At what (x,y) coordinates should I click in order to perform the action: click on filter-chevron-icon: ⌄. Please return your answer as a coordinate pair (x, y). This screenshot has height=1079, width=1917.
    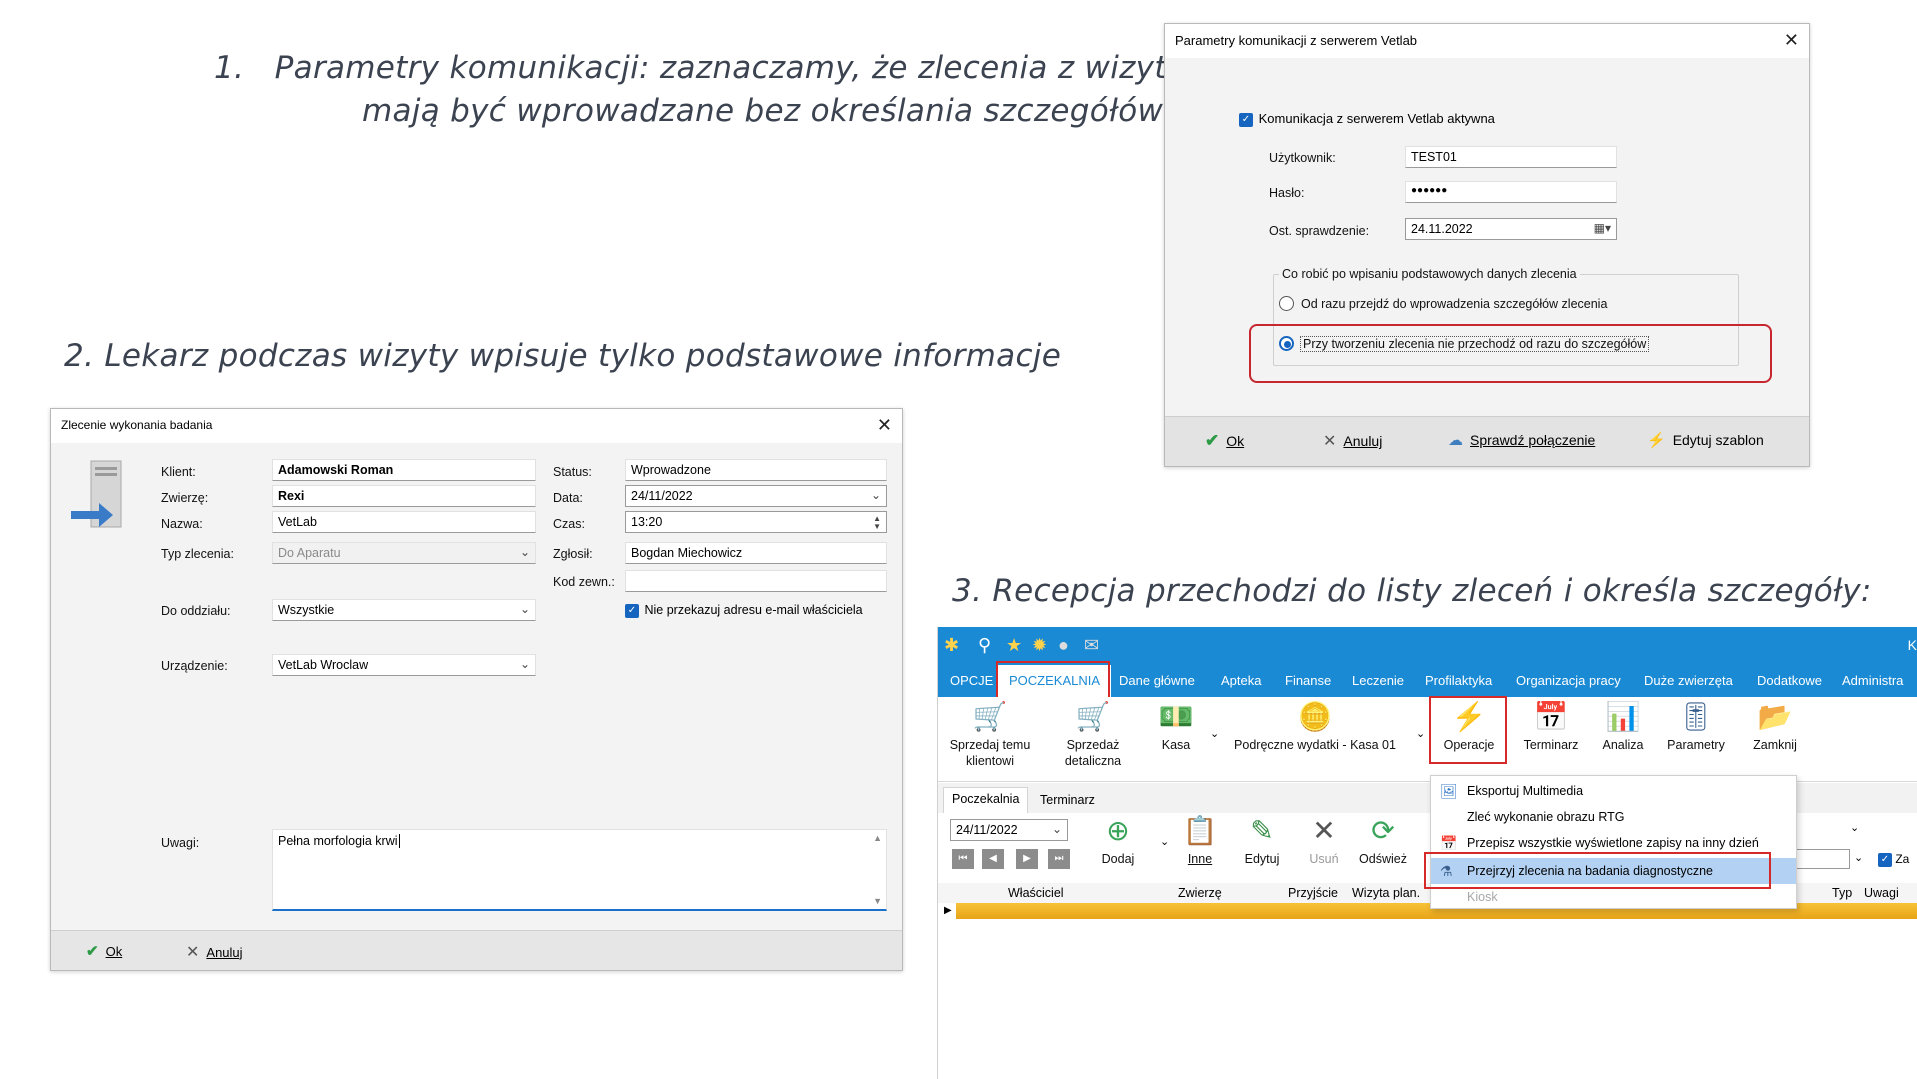
    Looking at the image, I should click on (1854, 827).